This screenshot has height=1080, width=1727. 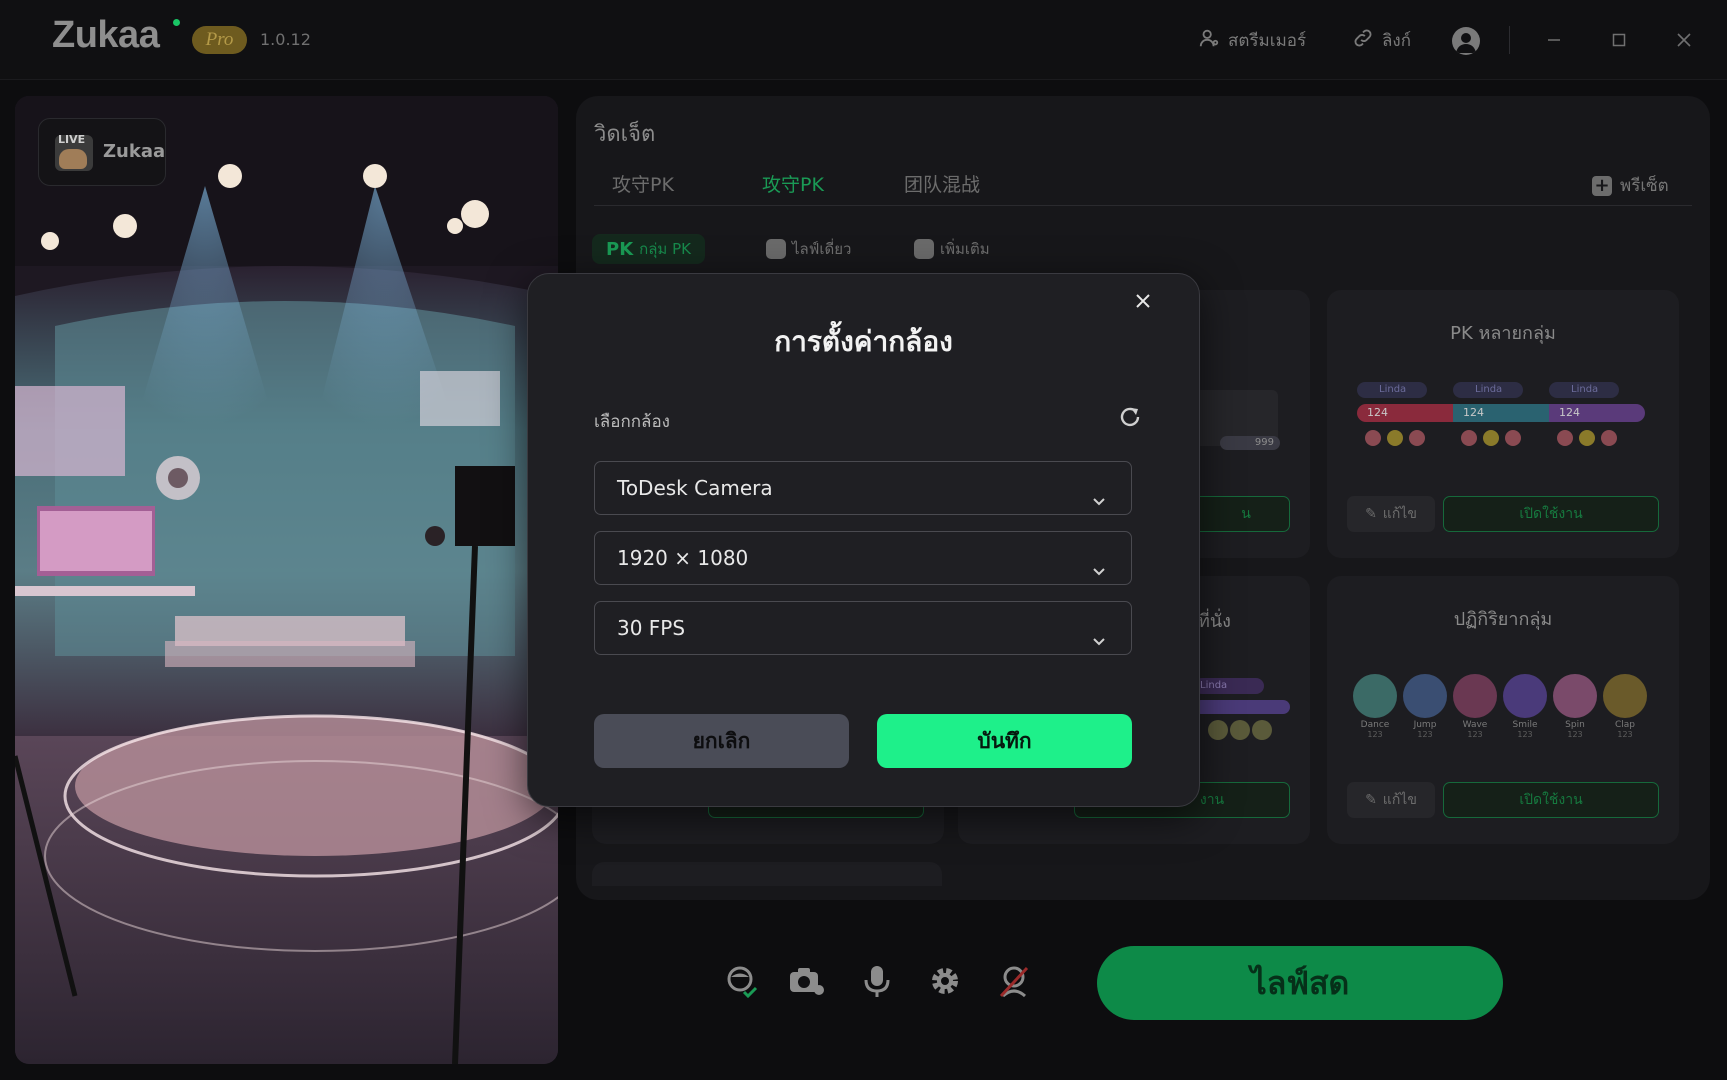 I want to click on pro-badge: Pro, so click(x=219, y=40).